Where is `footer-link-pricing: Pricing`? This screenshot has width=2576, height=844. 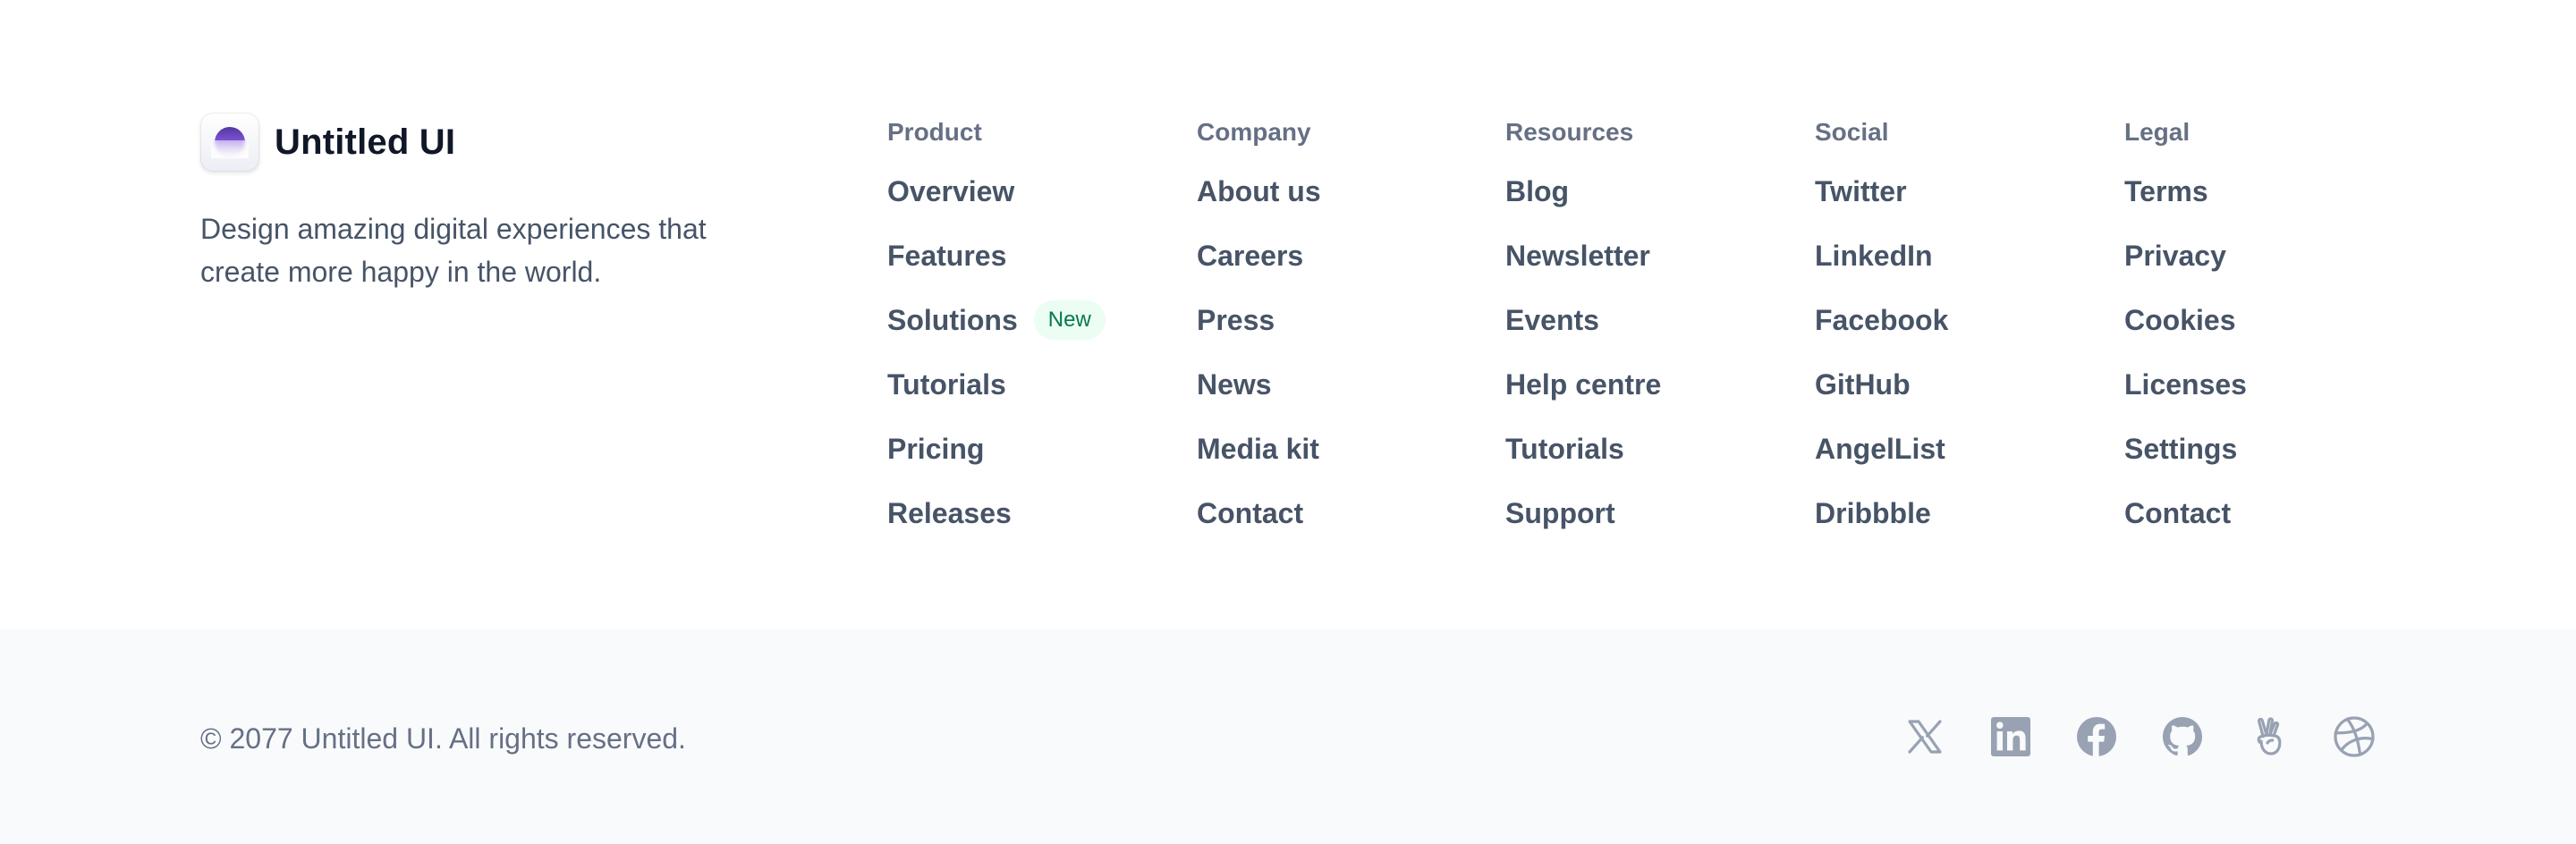
footer-link-pricing: Pricing is located at coordinates (935, 448).